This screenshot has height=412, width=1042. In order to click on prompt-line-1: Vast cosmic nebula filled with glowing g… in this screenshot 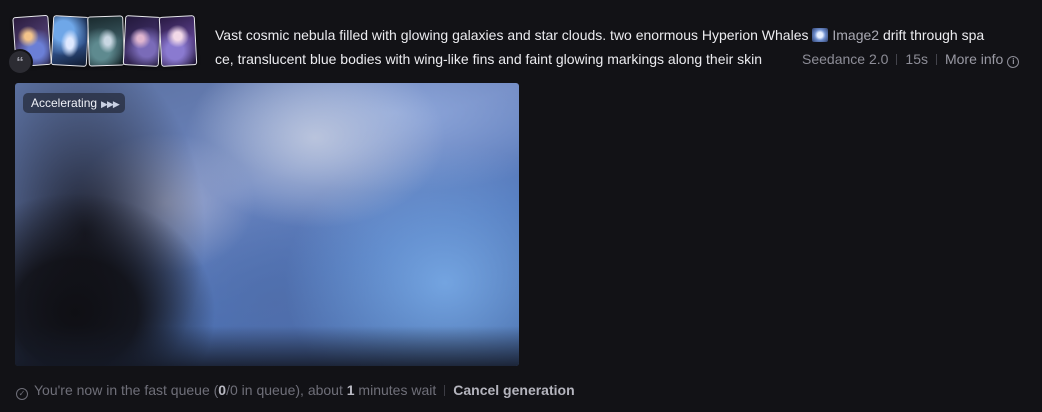, I will do `click(621, 35)`.